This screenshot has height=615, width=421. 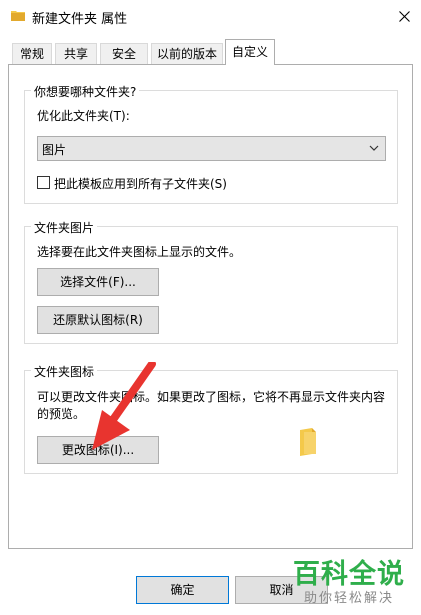 What do you see at coordinates (182, 590) in the screenshot?
I see `ok-button: 确定` at bounding box center [182, 590].